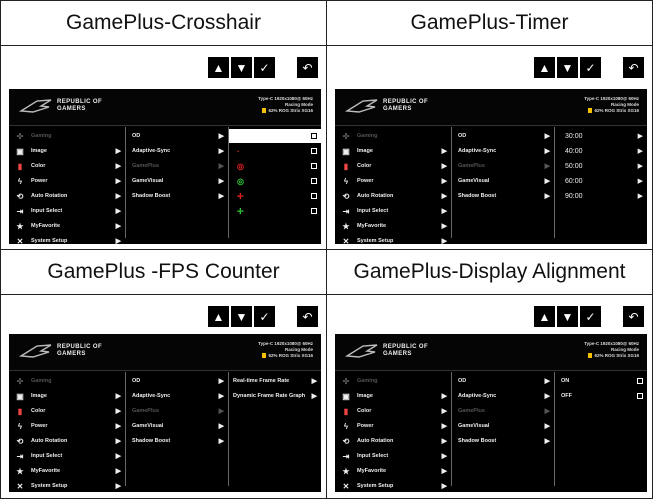 The height and width of the screenshot is (499, 653). What do you see at coordinates (20, 441) in the screenshot?
I see `rotation-icon: ⟲` at bounding box center [20, 441].